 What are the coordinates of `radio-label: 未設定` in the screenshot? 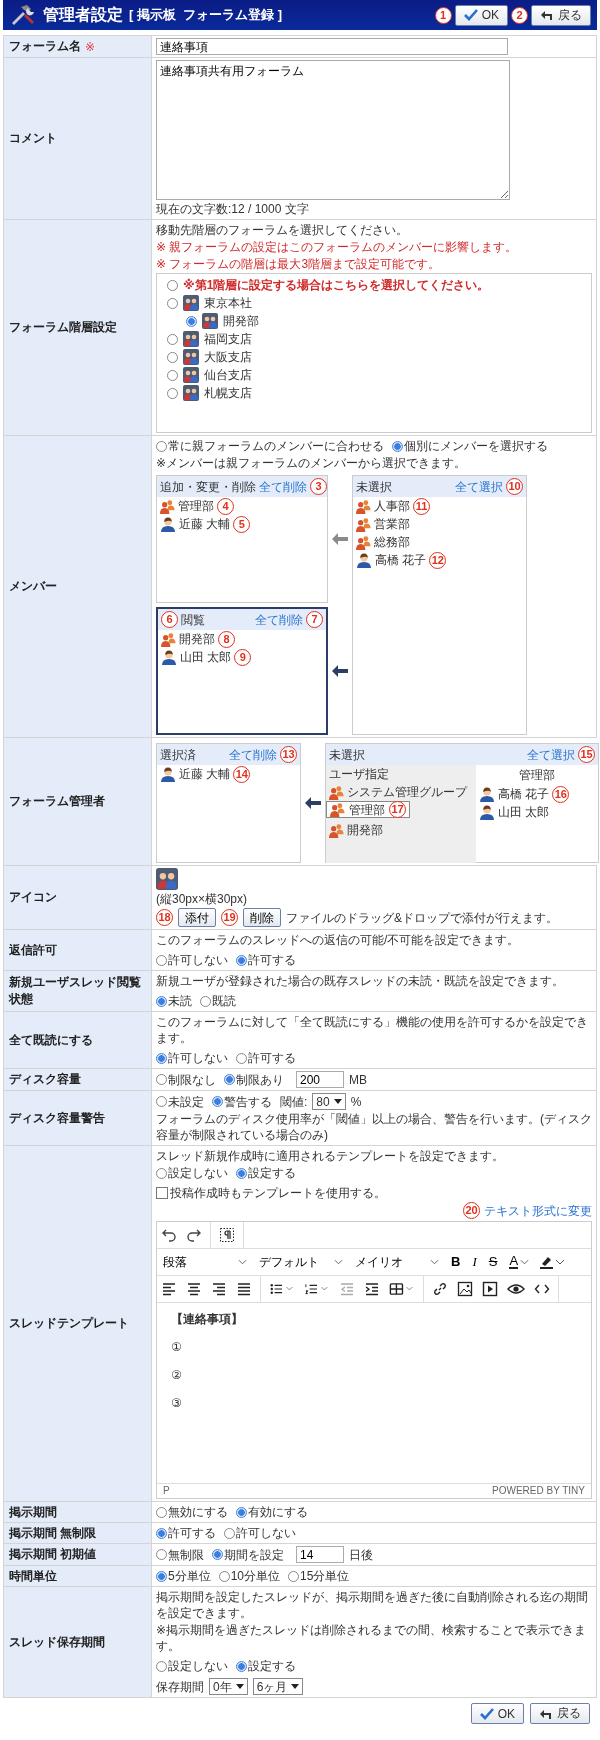 It's located at (186, 1101).